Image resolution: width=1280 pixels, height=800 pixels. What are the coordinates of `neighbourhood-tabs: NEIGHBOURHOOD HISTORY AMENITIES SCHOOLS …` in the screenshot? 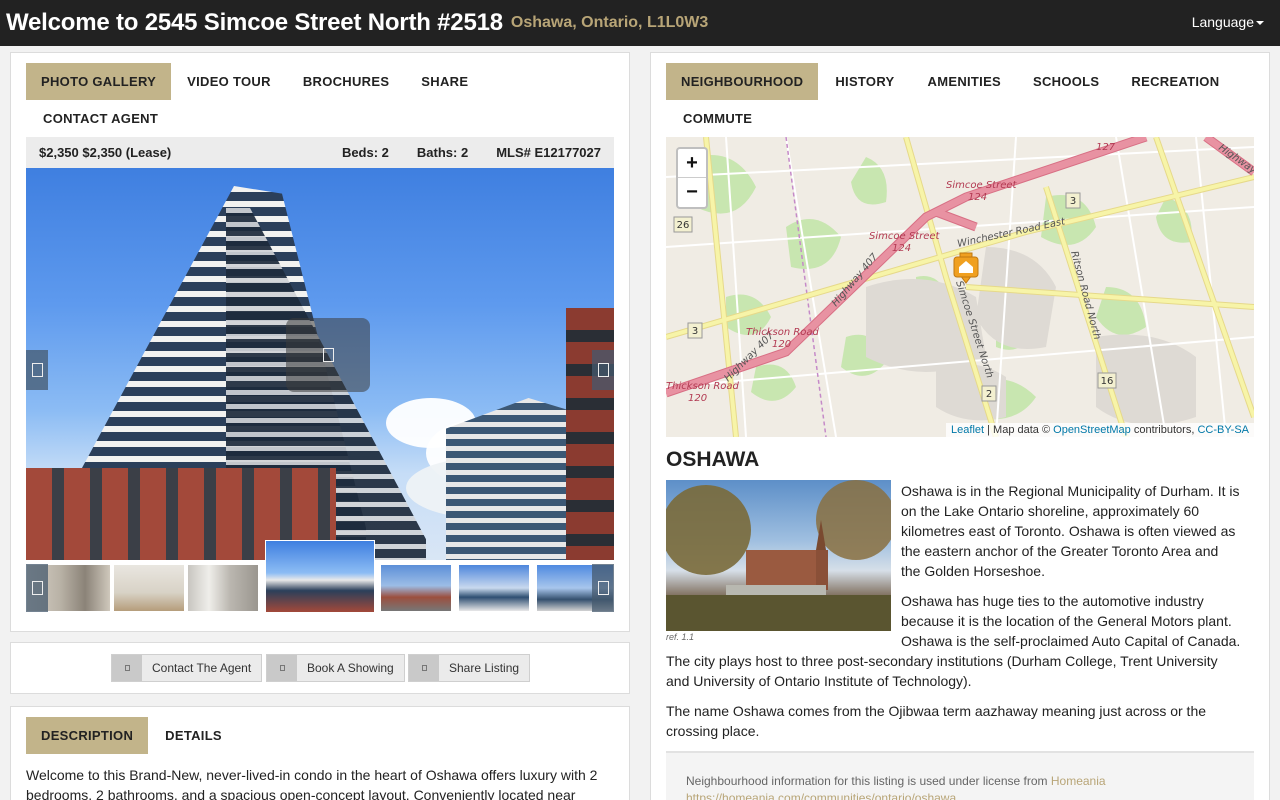 It's located at (961, 100).